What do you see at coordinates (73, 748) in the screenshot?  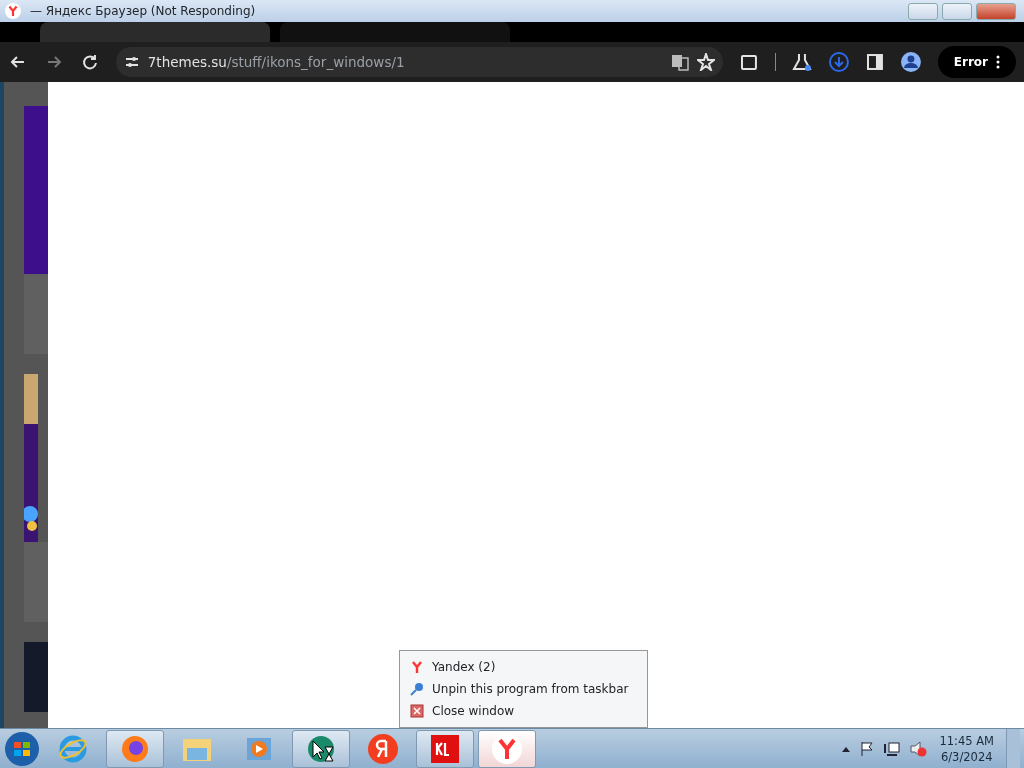 I see `browser-e-icon` at bounding box center [73, 748].